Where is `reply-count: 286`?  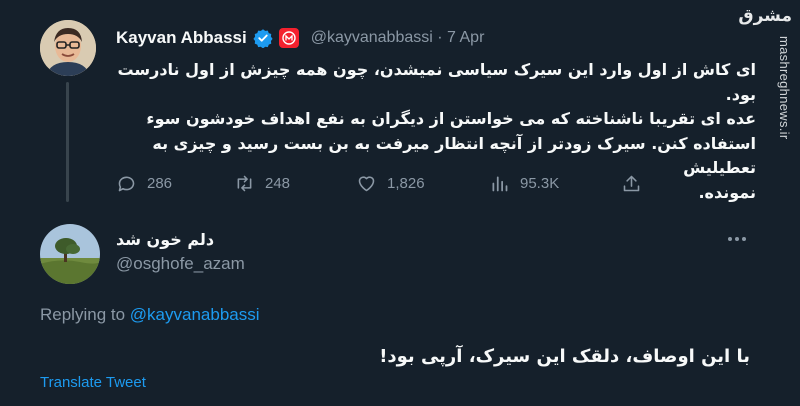
reply-count: 286 is located at coordinates (160, 183).